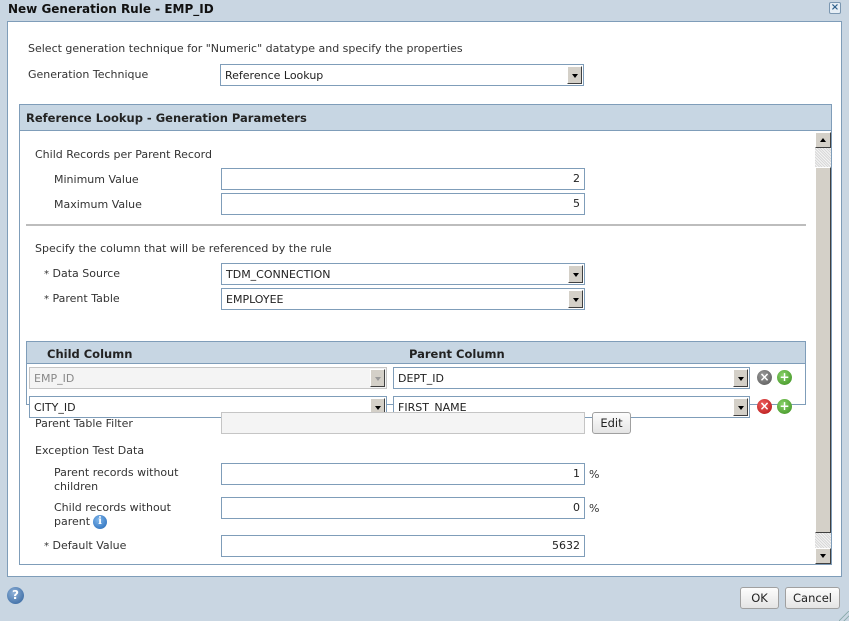 The image size is (849, 621). What do you see at coordinates (90, 450) in the screenshot?
I see `exception-test-data-heading: Exception Test Data` at bounding box center [90, 450].